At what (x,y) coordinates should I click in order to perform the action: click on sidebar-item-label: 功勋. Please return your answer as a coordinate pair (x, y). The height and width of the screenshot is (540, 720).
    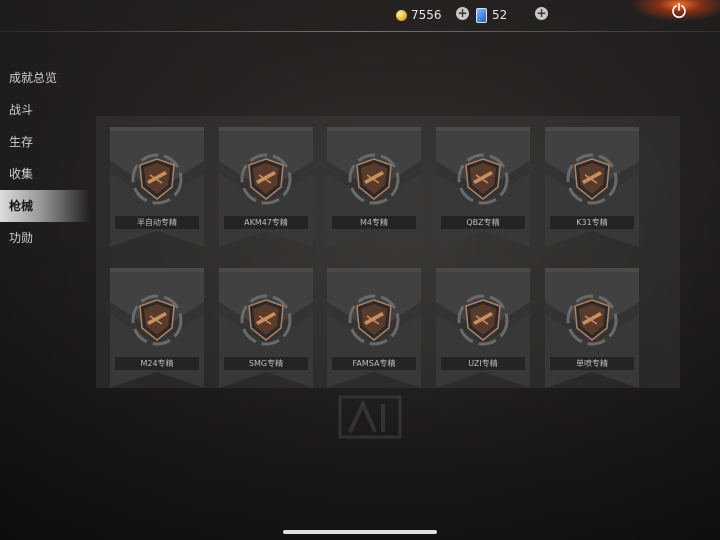
    Looking at the image, I should click on (21, 238).